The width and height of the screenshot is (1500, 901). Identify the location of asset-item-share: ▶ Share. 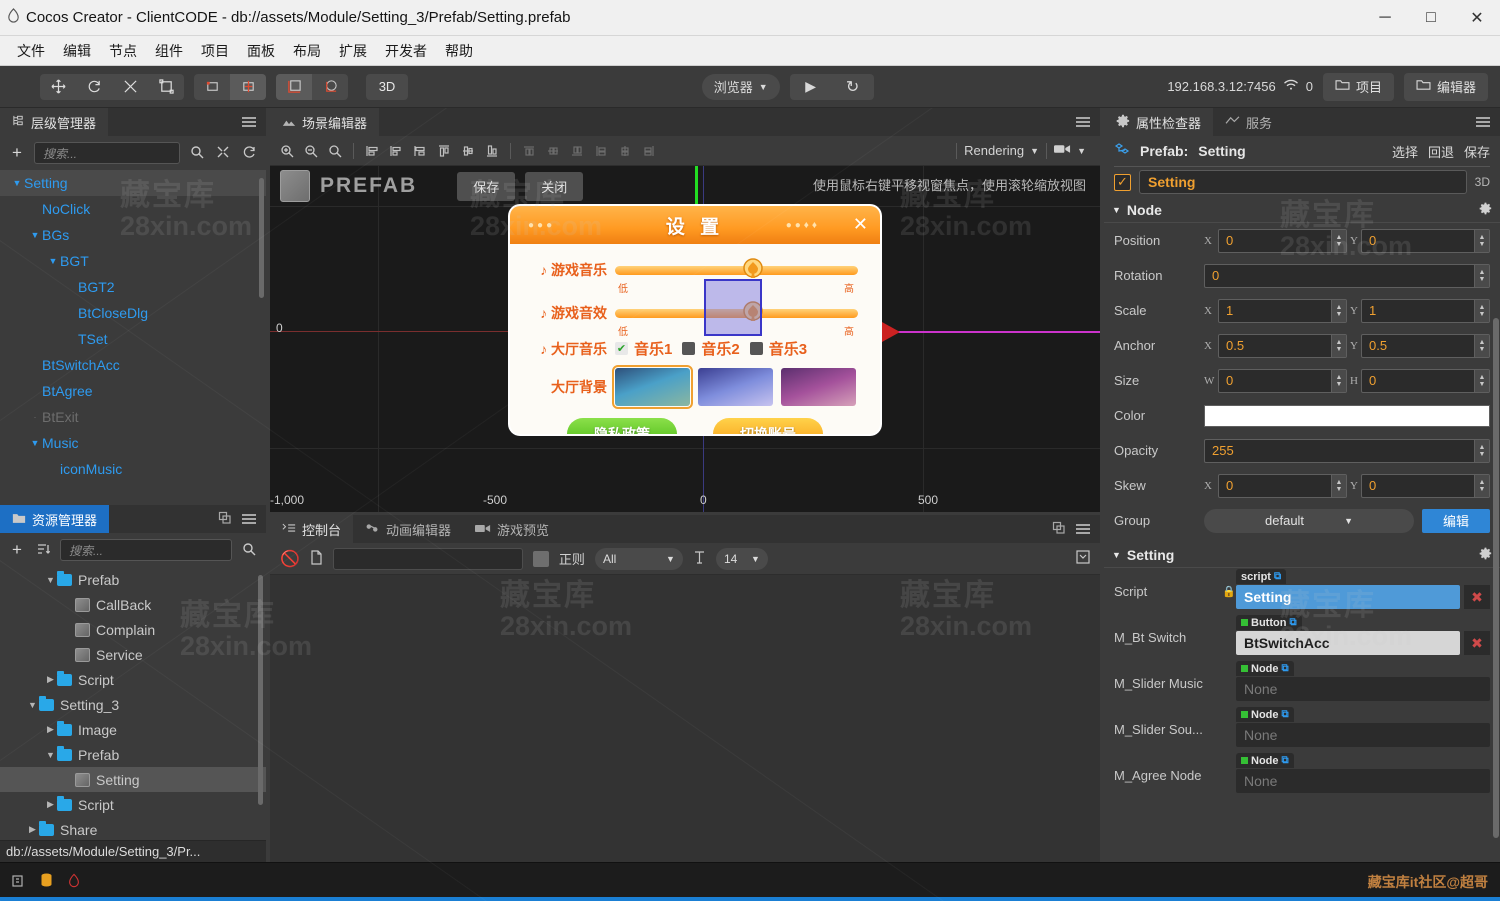
(133, 828).